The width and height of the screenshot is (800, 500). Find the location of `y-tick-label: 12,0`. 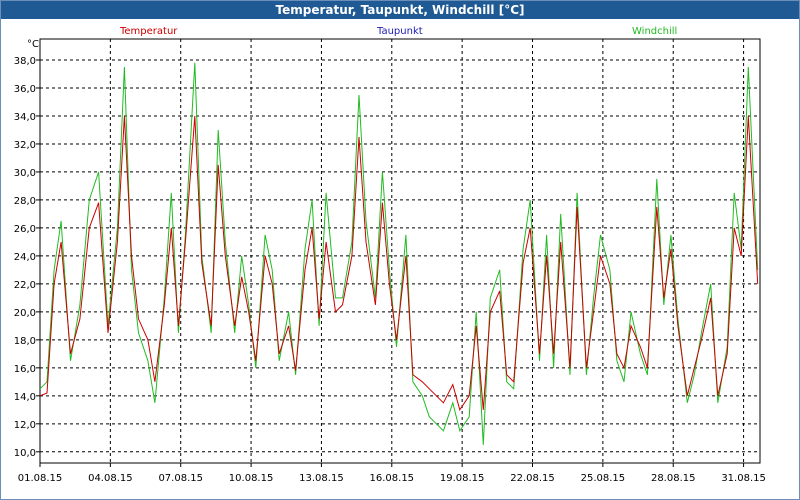

y-tick-label: 12,0 is located at coordinates (25, 425).